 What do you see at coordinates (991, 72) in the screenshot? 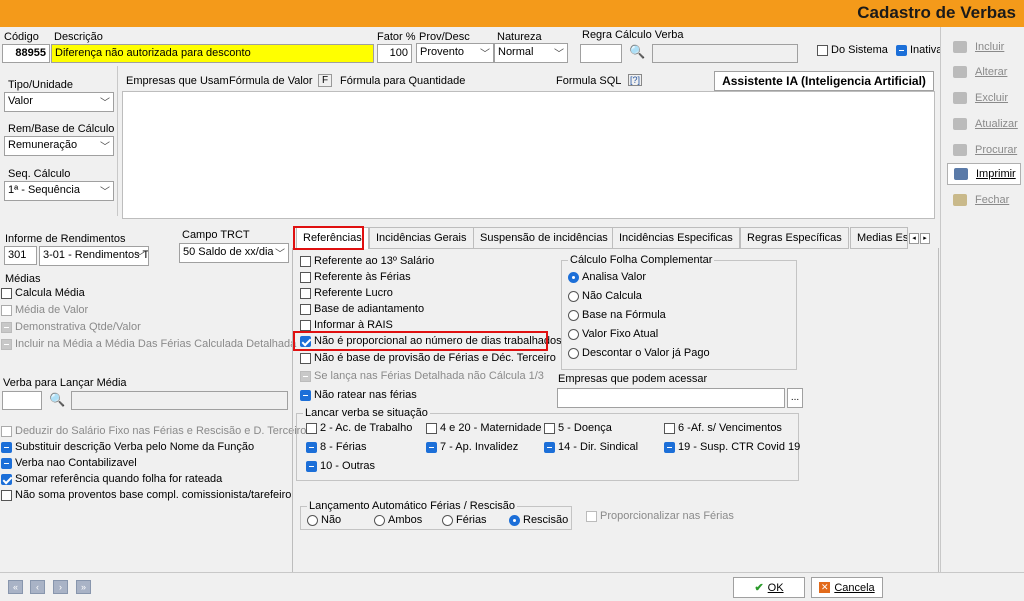
I see `alterar-label: Alterar` at bounding box center [991, 72].